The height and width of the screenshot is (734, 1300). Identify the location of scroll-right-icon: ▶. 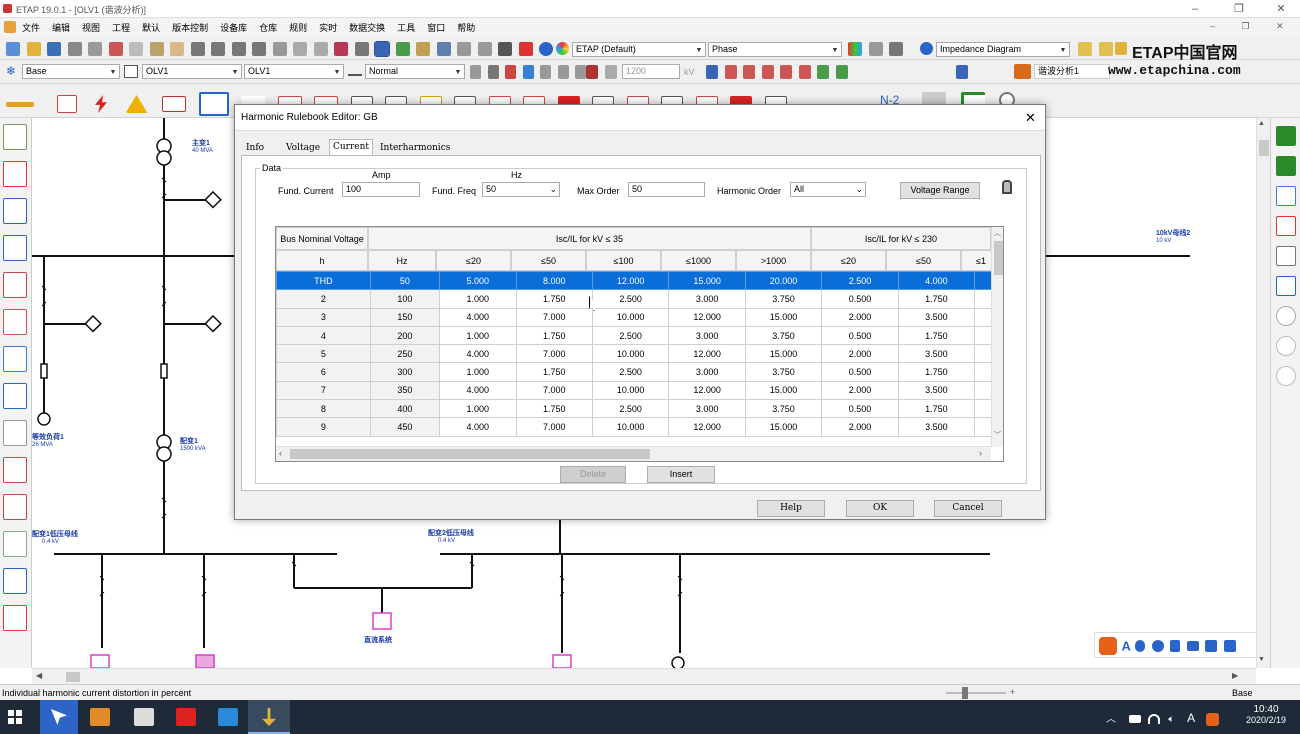
(1235, 675).